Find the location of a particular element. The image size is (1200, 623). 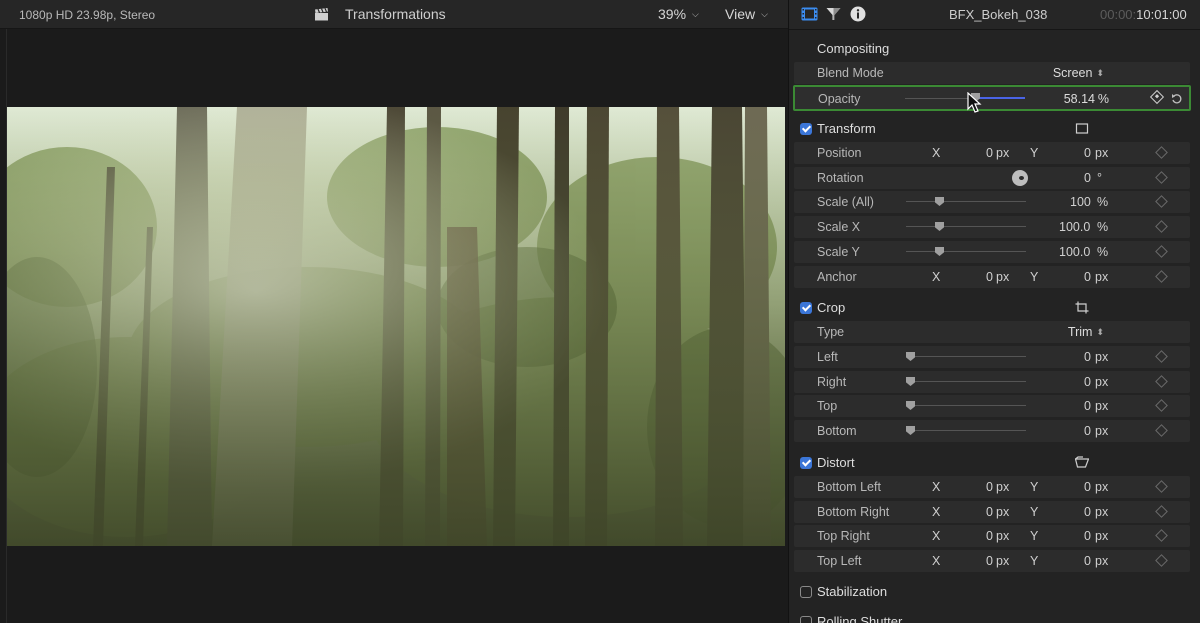

scale-x-row: Scale X 100.0 % is located at coordinates (992, 227).